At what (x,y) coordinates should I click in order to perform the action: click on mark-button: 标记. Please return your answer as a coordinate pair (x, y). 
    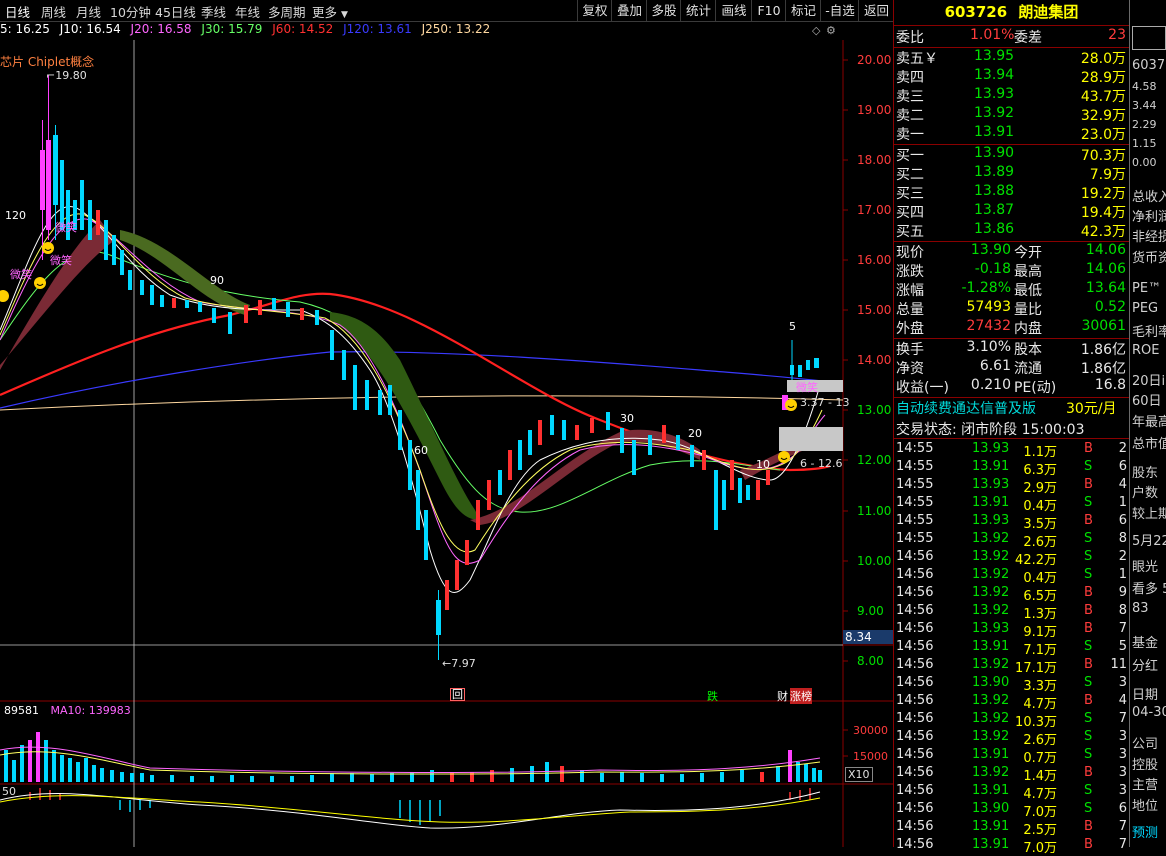
    Looking at the image, I should click on (803, 10).